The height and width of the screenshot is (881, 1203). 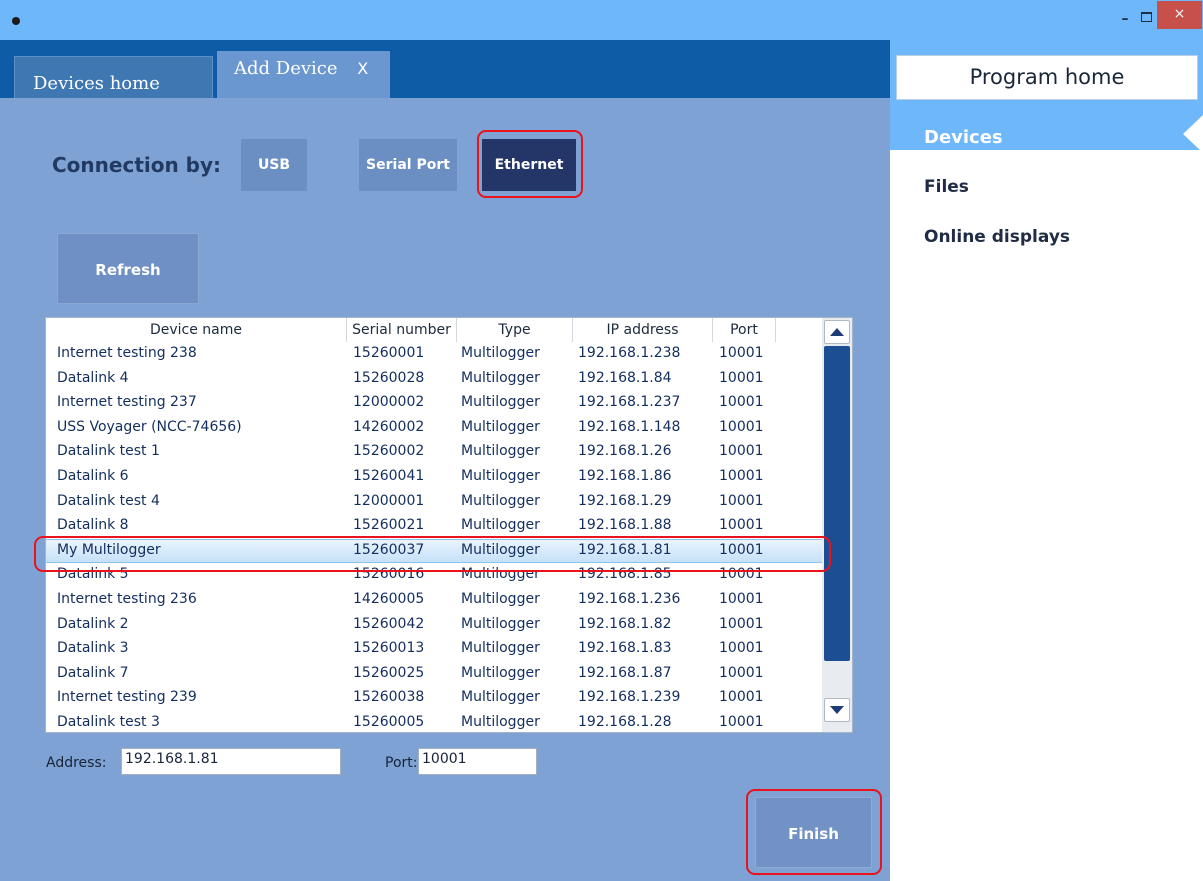 What do you see at coordinates (93, 648) in the screenshot?
I see `device-name-cell: Datalink 3` at bounding box center [93, 648].